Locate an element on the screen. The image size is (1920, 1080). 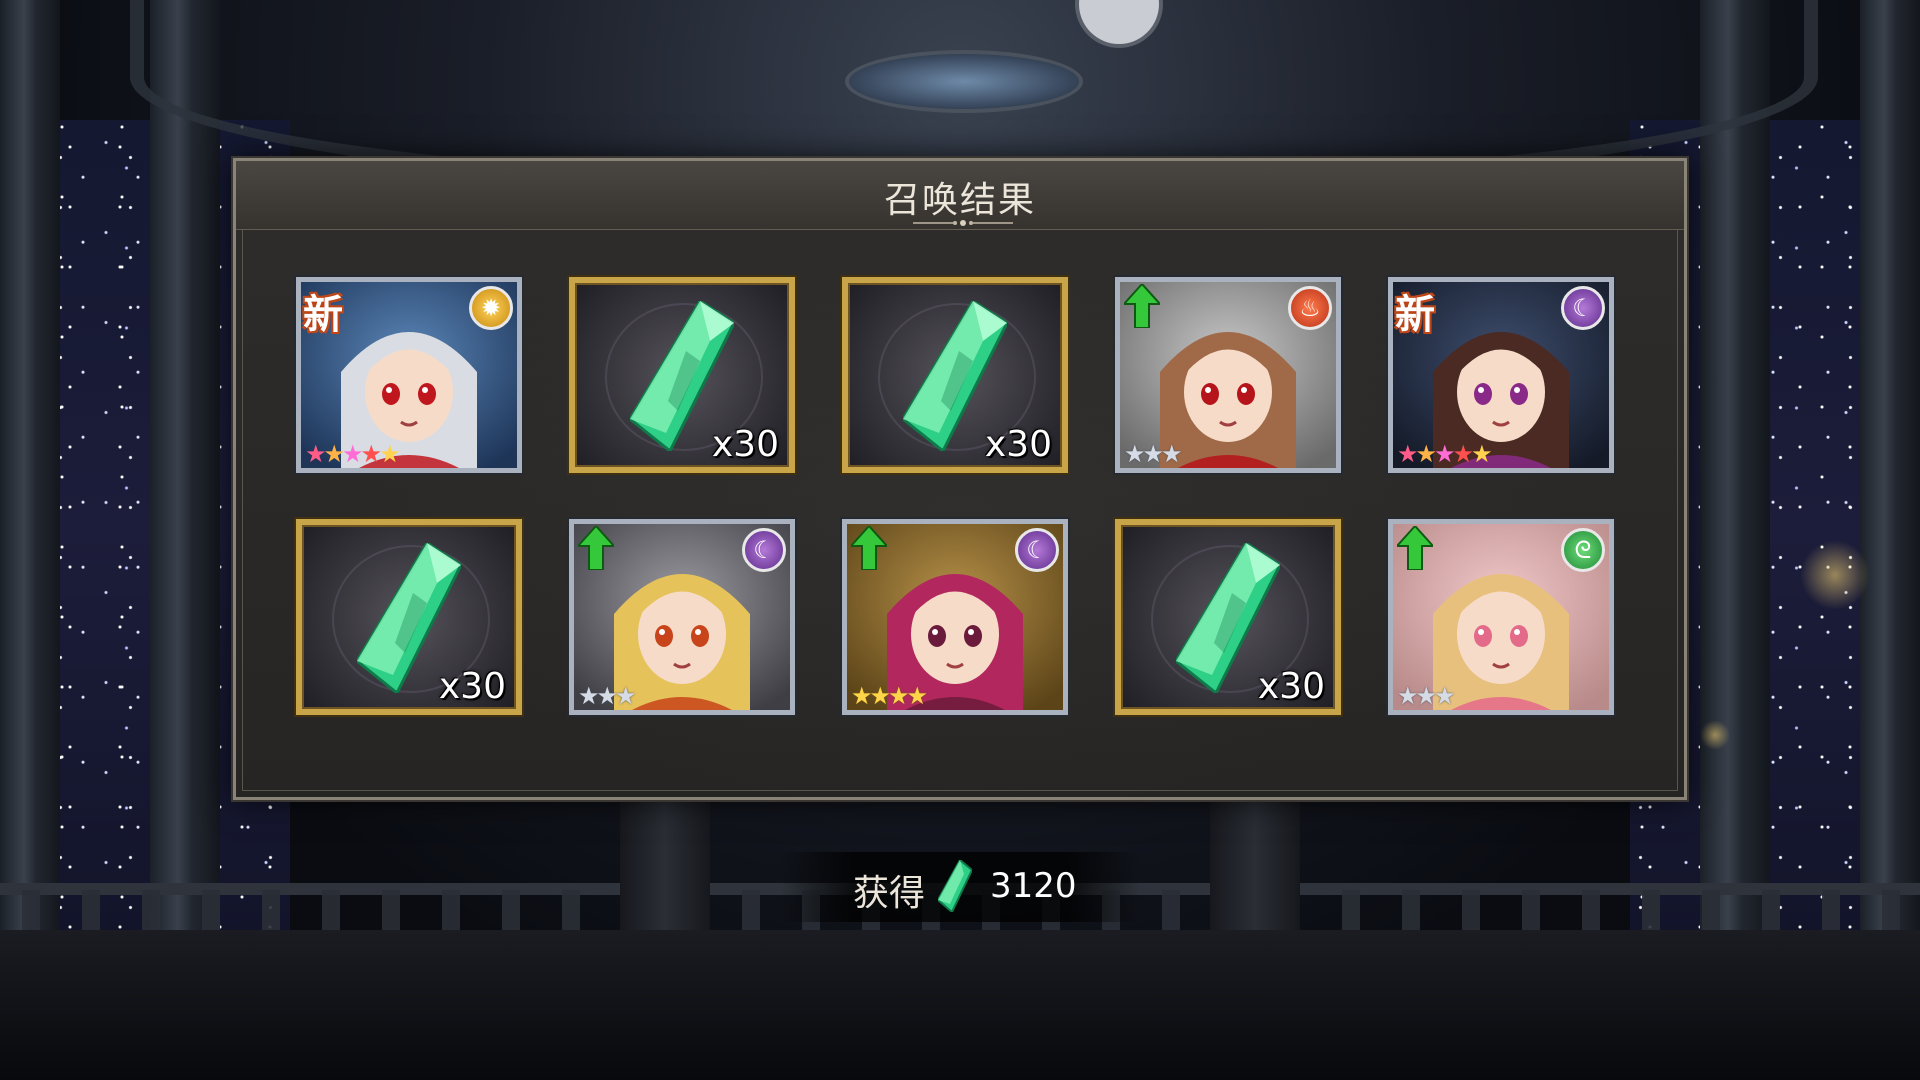
obtained-label: 获得 is located at coordinates (889, 893).